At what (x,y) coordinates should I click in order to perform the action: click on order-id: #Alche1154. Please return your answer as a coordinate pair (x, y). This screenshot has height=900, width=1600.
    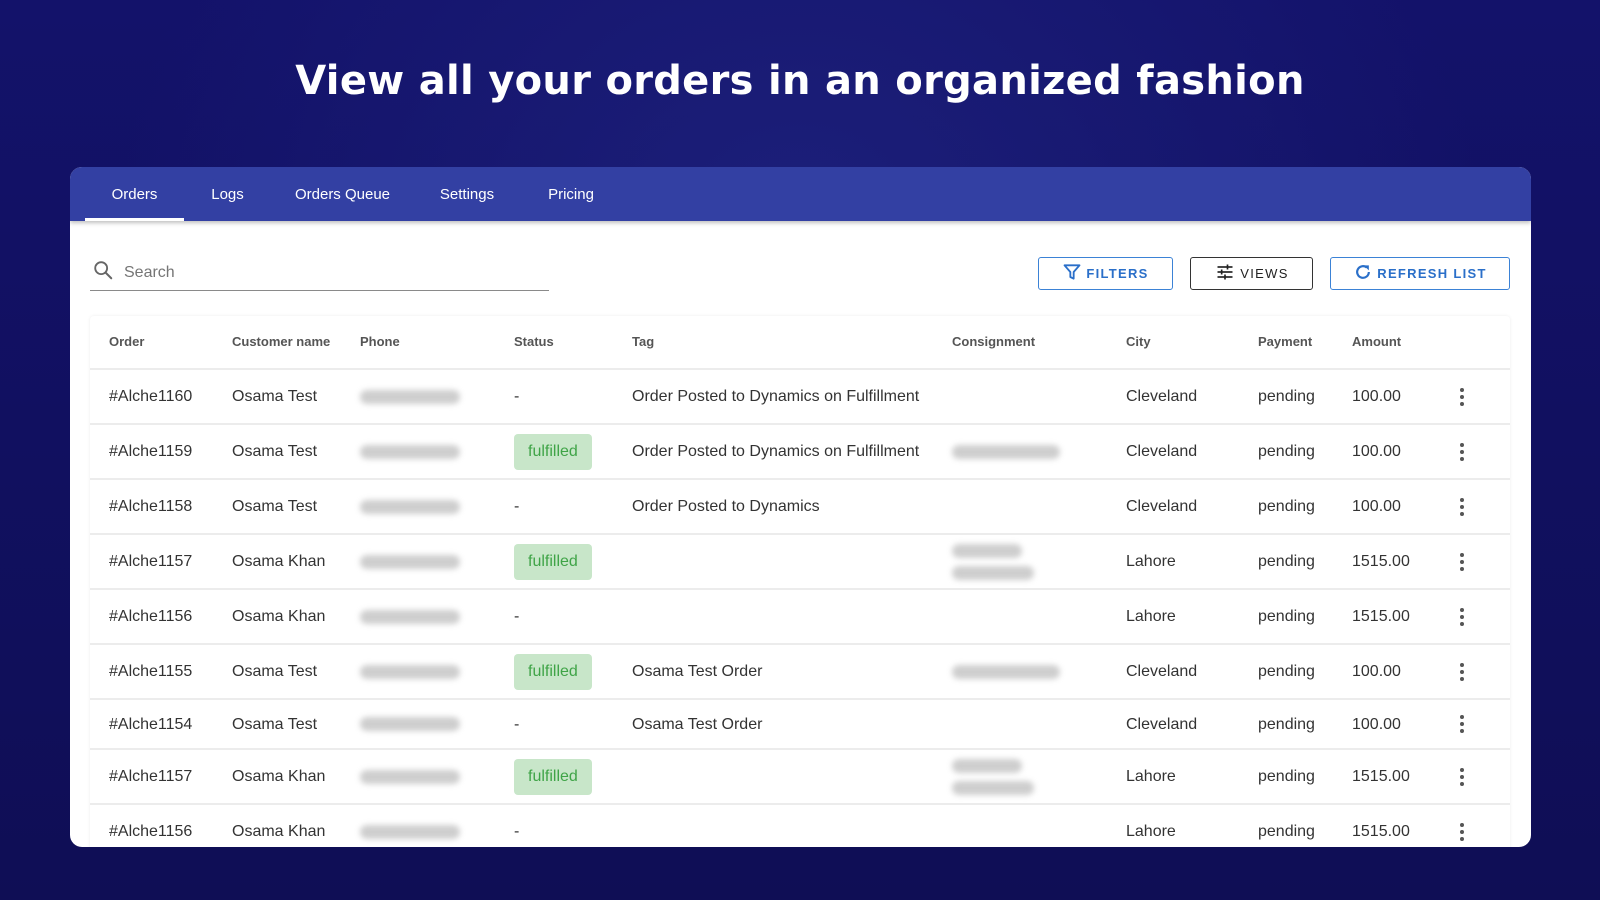
    Looking at the image, I should click on (166, 724).